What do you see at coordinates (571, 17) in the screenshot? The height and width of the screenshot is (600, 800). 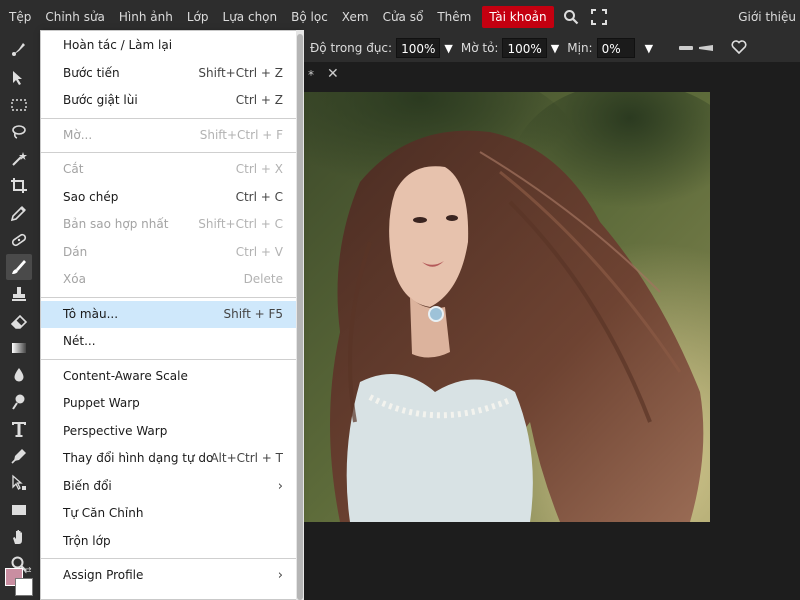 I see `search-icon` at bounding box center [571, 17].